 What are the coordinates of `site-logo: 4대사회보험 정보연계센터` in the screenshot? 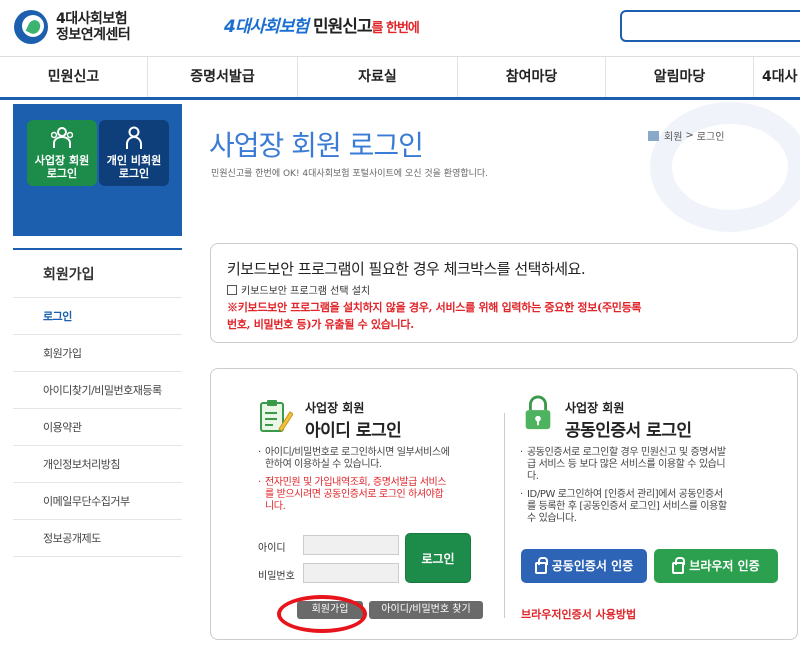 It's located at (72, 27).